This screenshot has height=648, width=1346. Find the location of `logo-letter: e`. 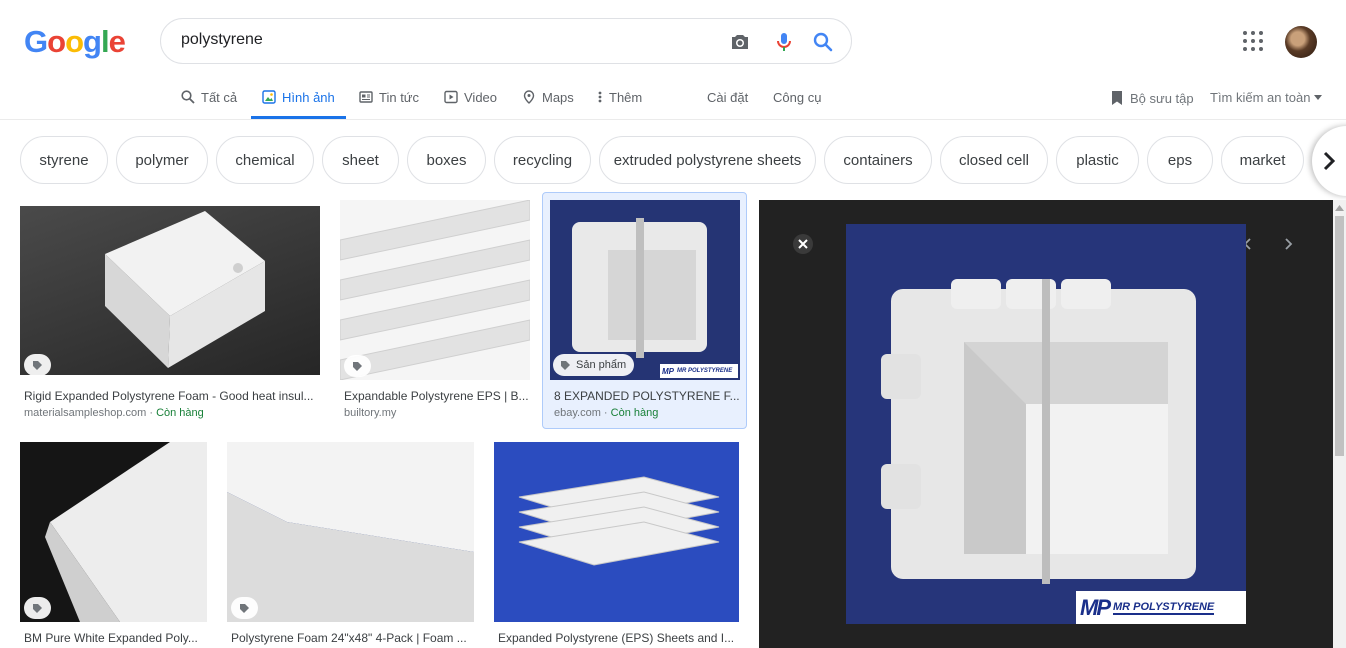

logo-letter: e is located at coordinates (117, 41).